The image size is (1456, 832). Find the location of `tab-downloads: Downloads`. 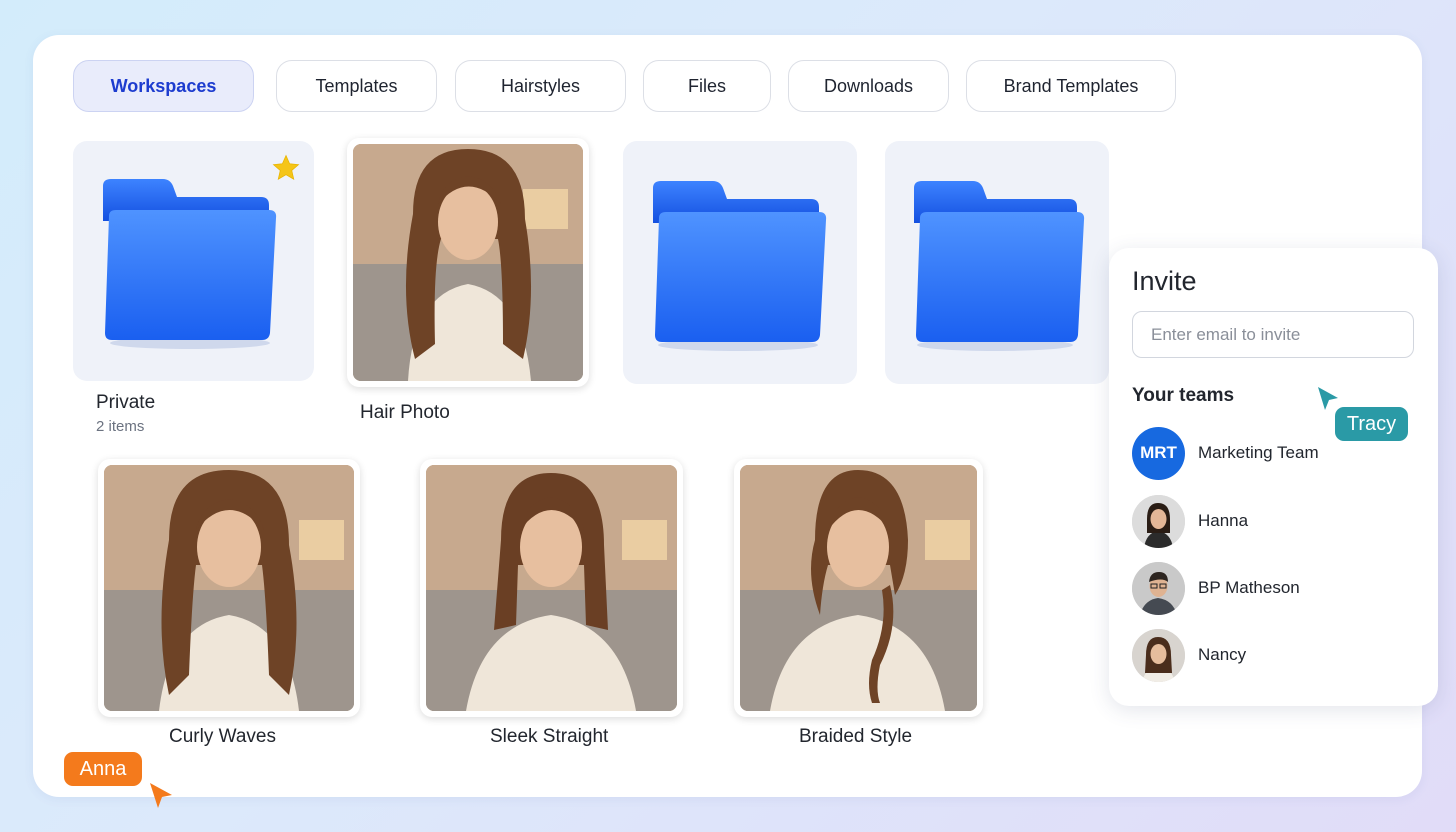

tab-downloads: Downloads is located at coordinates (868, 86).